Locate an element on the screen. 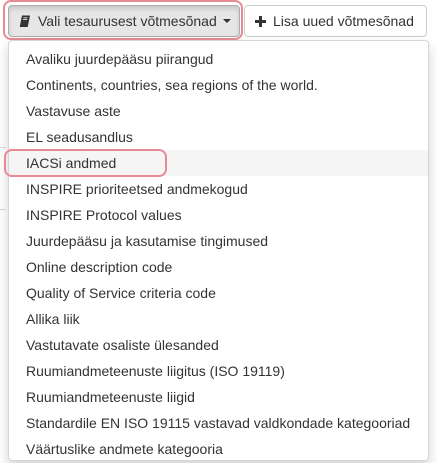  book-icon is located at coordinates (25, 21).